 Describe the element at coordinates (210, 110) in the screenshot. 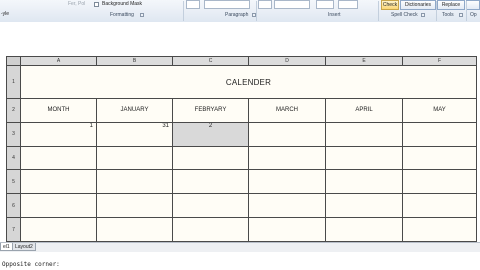

I see `cell-c2: FEBRYARY` at that location.